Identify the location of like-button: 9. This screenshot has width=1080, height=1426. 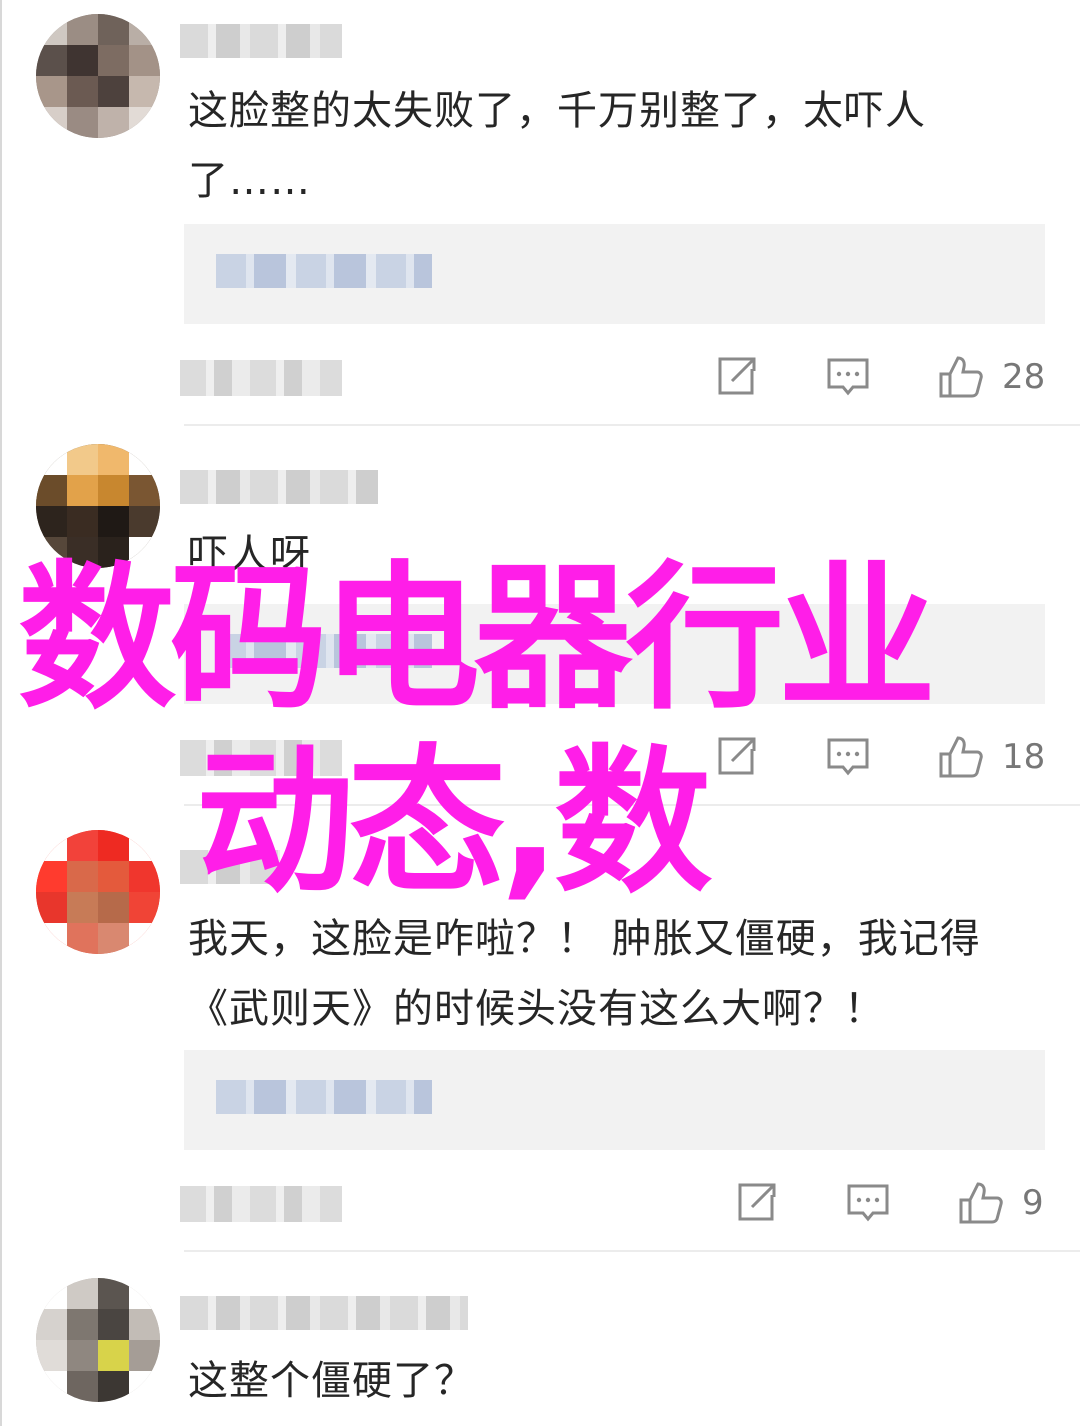
(1001, 1203).